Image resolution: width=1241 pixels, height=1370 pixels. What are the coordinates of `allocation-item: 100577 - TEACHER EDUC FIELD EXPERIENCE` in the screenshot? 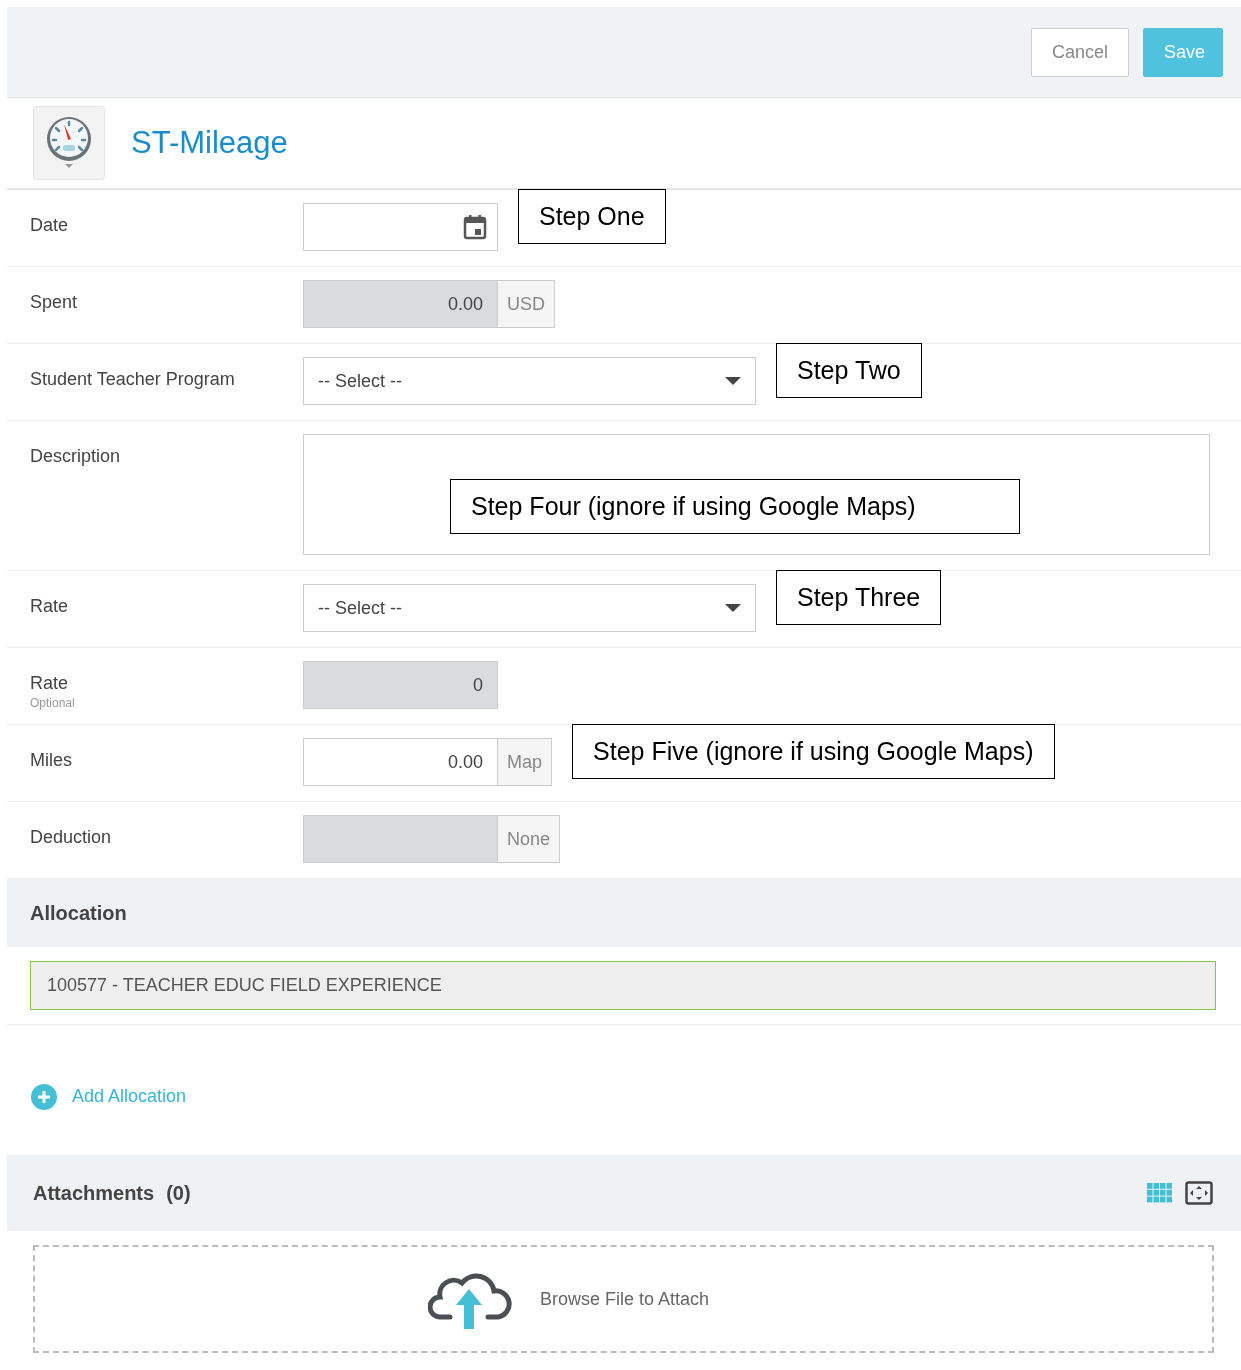 It's located at (623, 985).